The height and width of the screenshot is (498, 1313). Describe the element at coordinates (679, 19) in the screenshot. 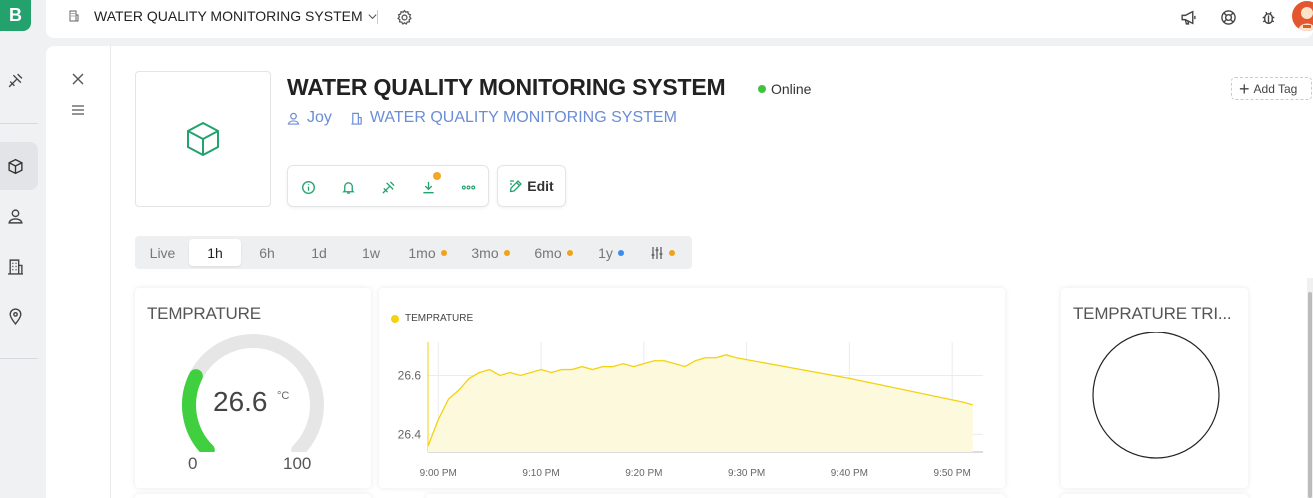

I see `top-bar: WATER QUALITY MONITORING SYSTEM` at that location.